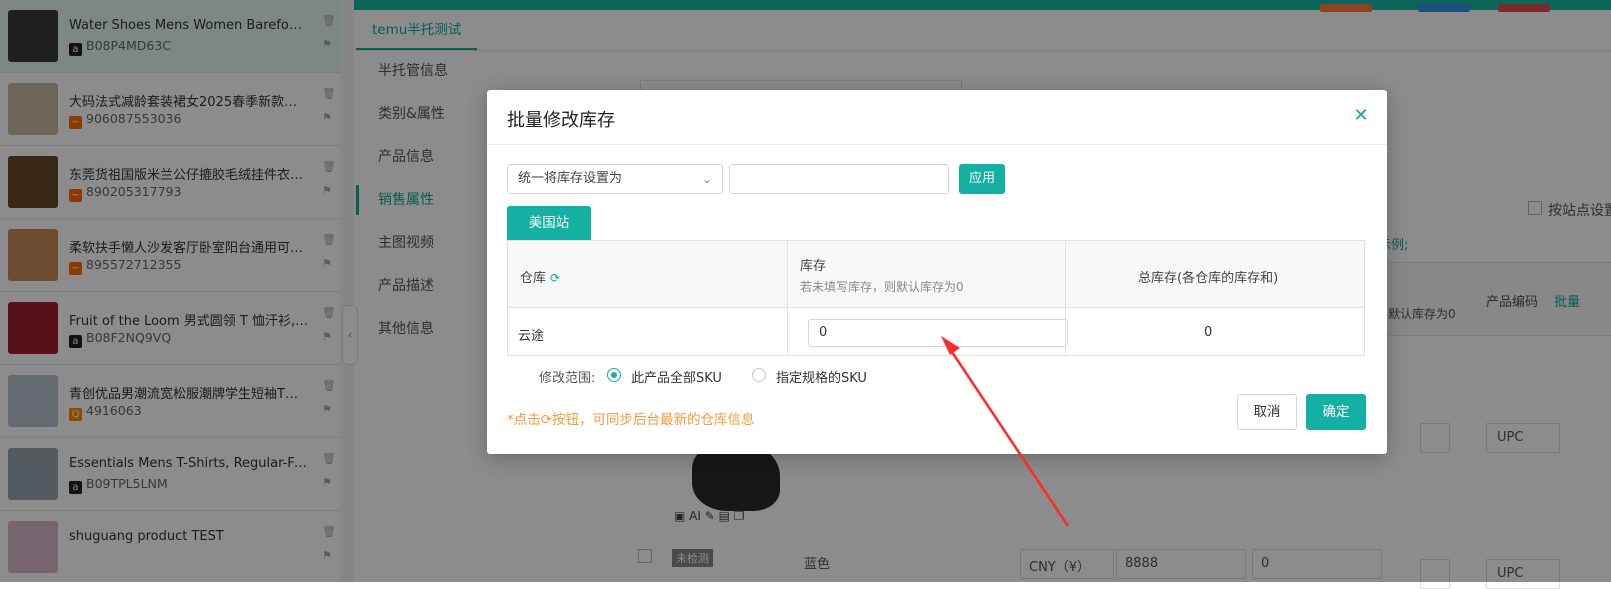 The width and height of the screenshot is (1611, 589). Describe the element at coordinates (813, 266) in the screenshot. I see `stock-header: 库存` at that location.